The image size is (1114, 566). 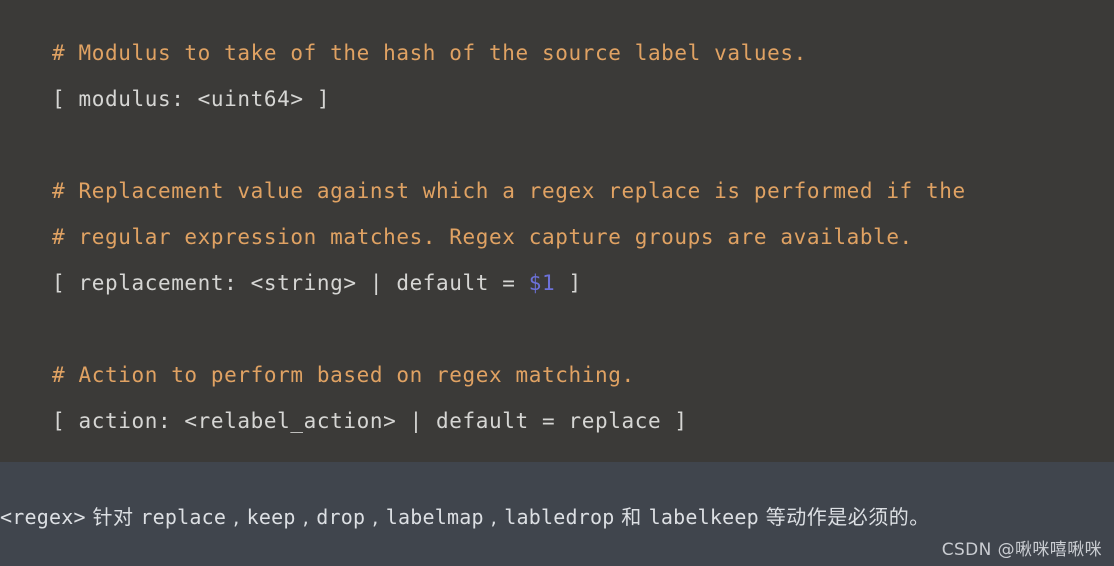 I want to click on caption-segment-conjunction: 和, so click(x=631, y=517).